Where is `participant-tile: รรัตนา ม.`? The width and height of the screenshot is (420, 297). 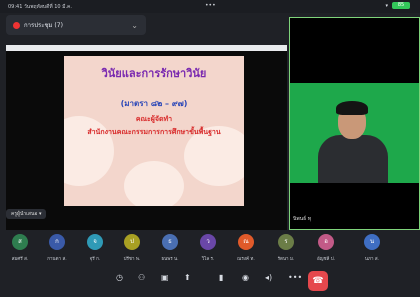 participant-tile: รรัตนา ม. is located at coordinates (286, 248).